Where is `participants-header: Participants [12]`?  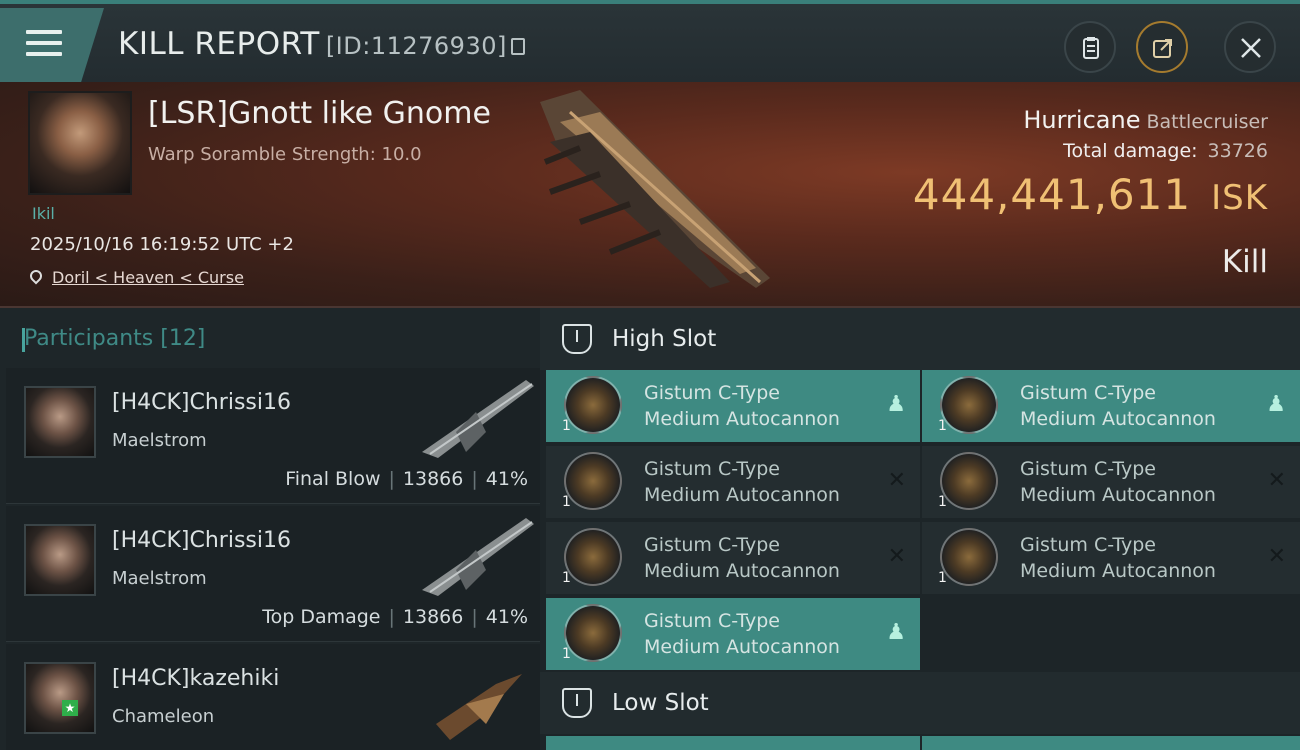
participants-header: Participants [12] is located at coordinates (113, 339).